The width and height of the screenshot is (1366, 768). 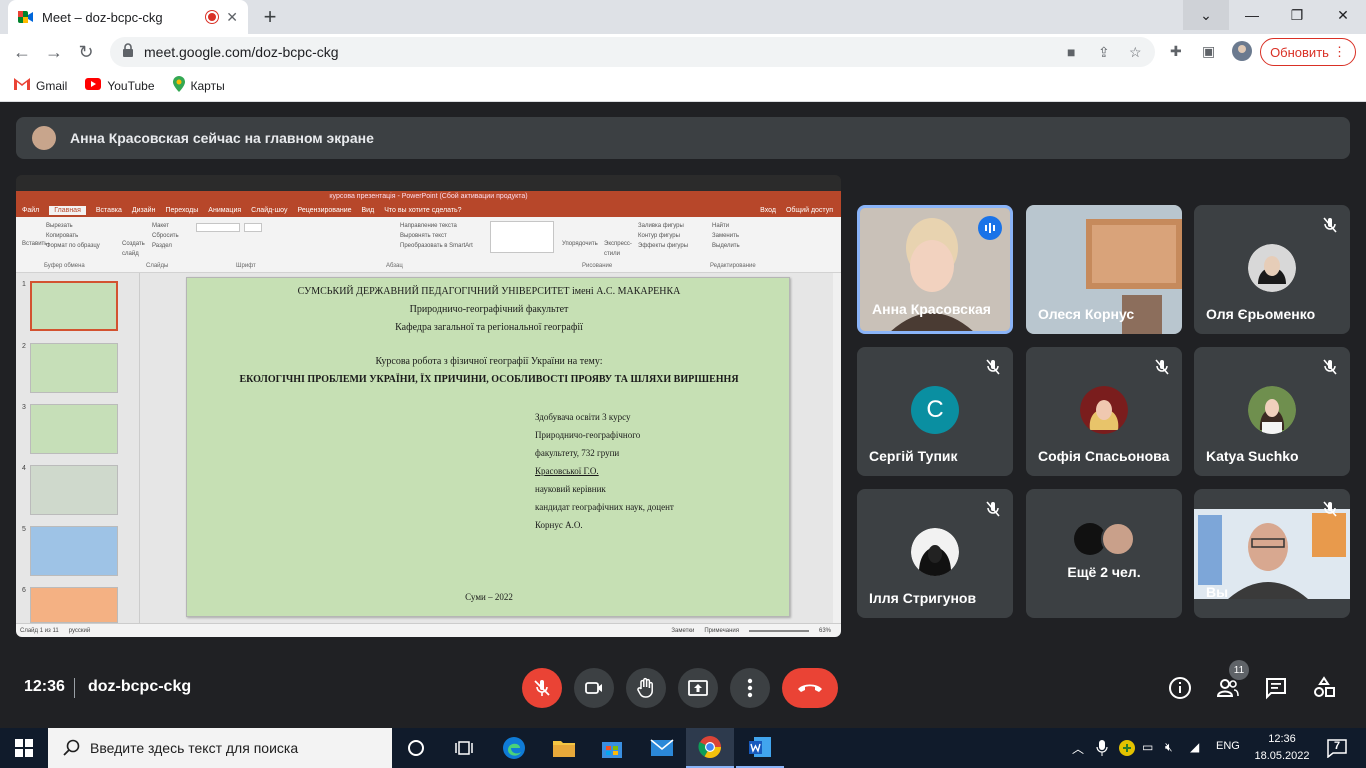 I want to click on taskbar-search: Введите здесь текст для поиска, so click(x=220, y=748).